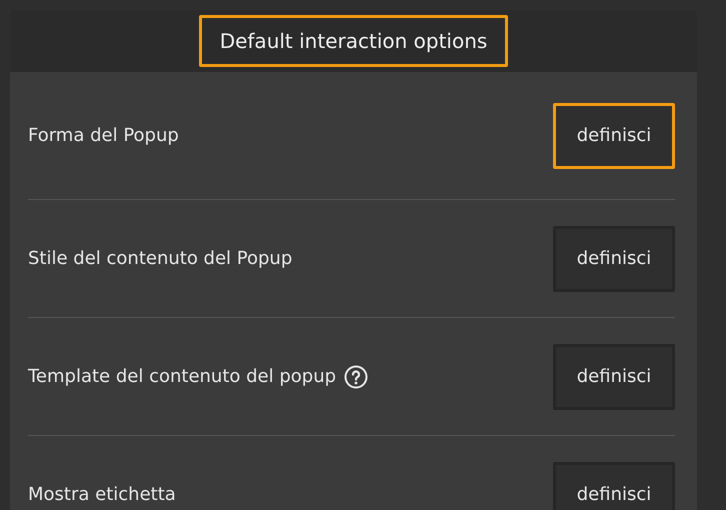 This screenshot has width=726, height=510. I want to click on help-icon, so click(356, 376).